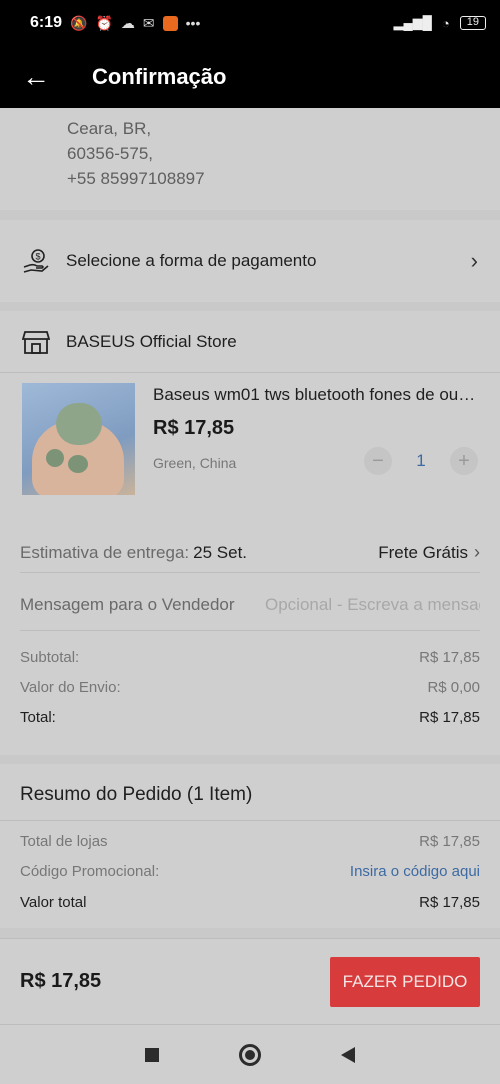  I want to click on store-total-value: R$ 17,85, so click(449, 717).